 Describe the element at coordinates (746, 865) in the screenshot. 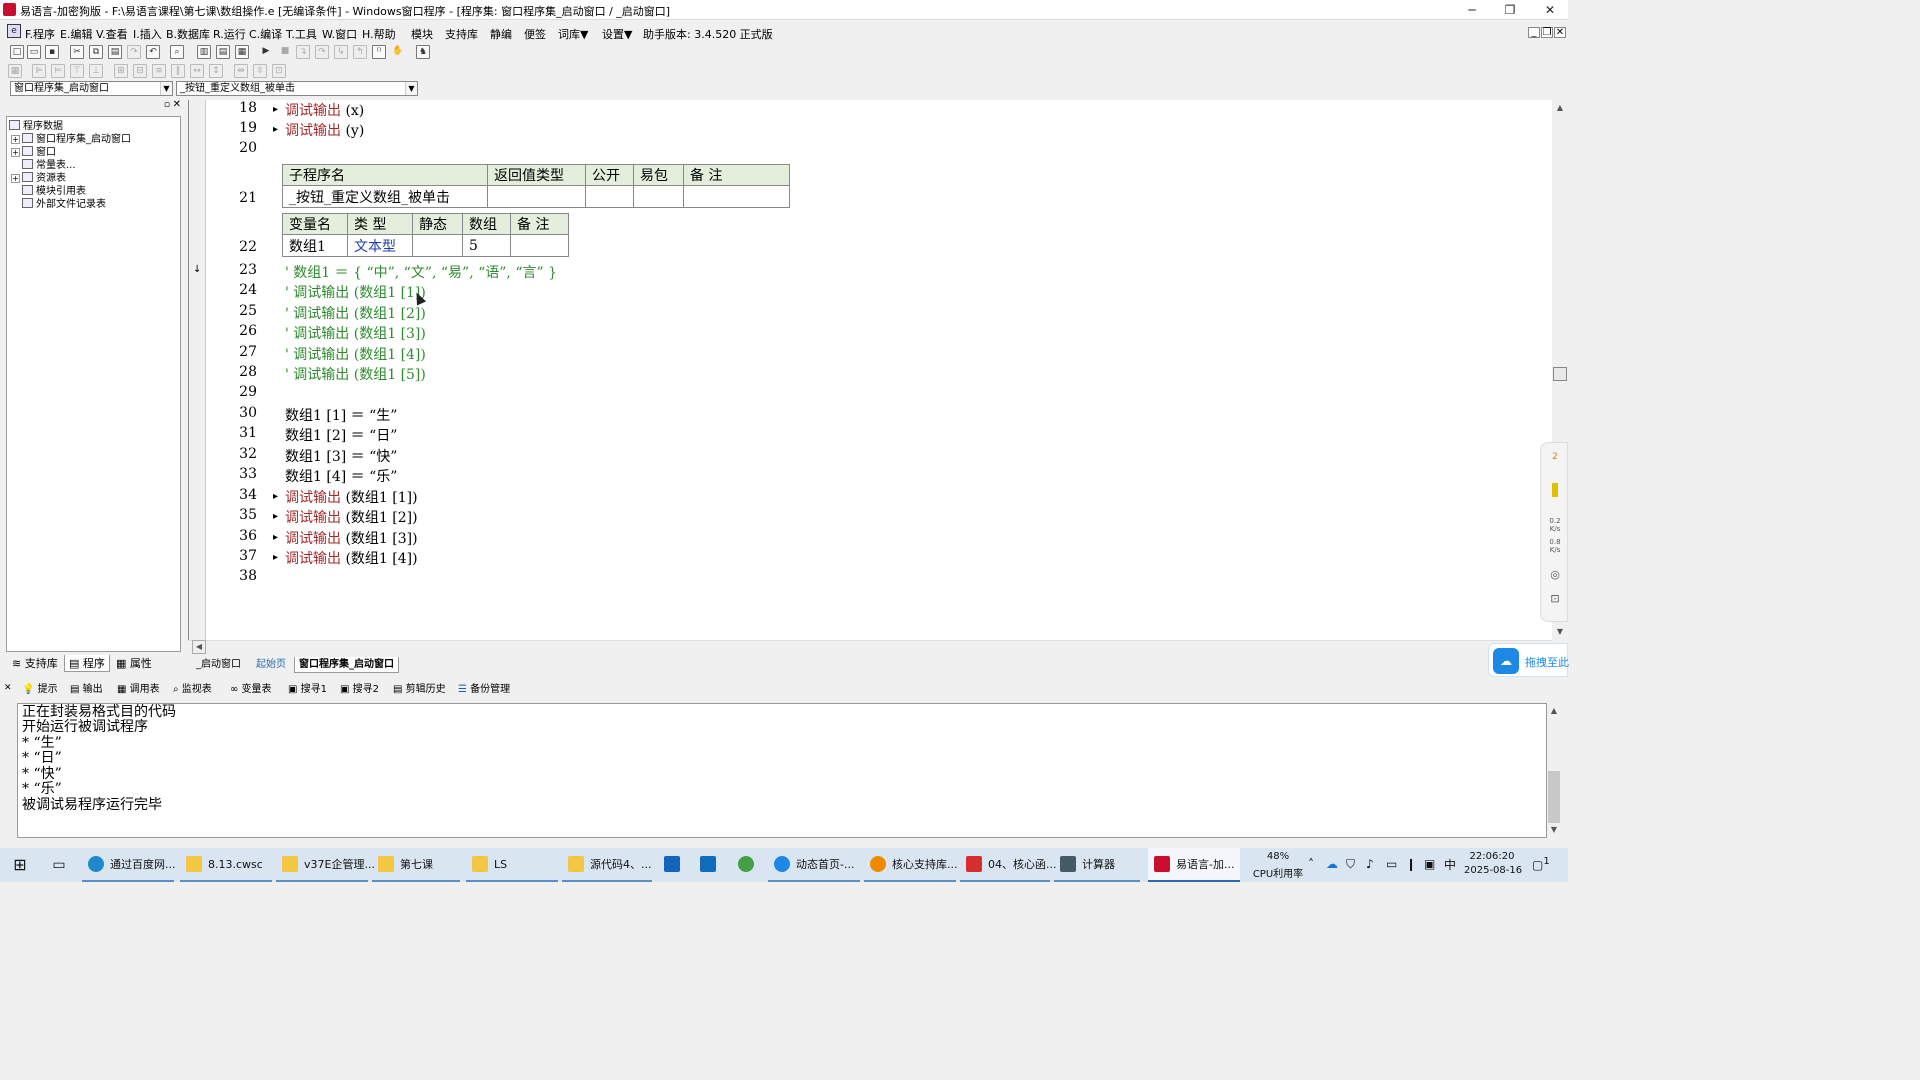

I see `taskbar-app-green` at that location.